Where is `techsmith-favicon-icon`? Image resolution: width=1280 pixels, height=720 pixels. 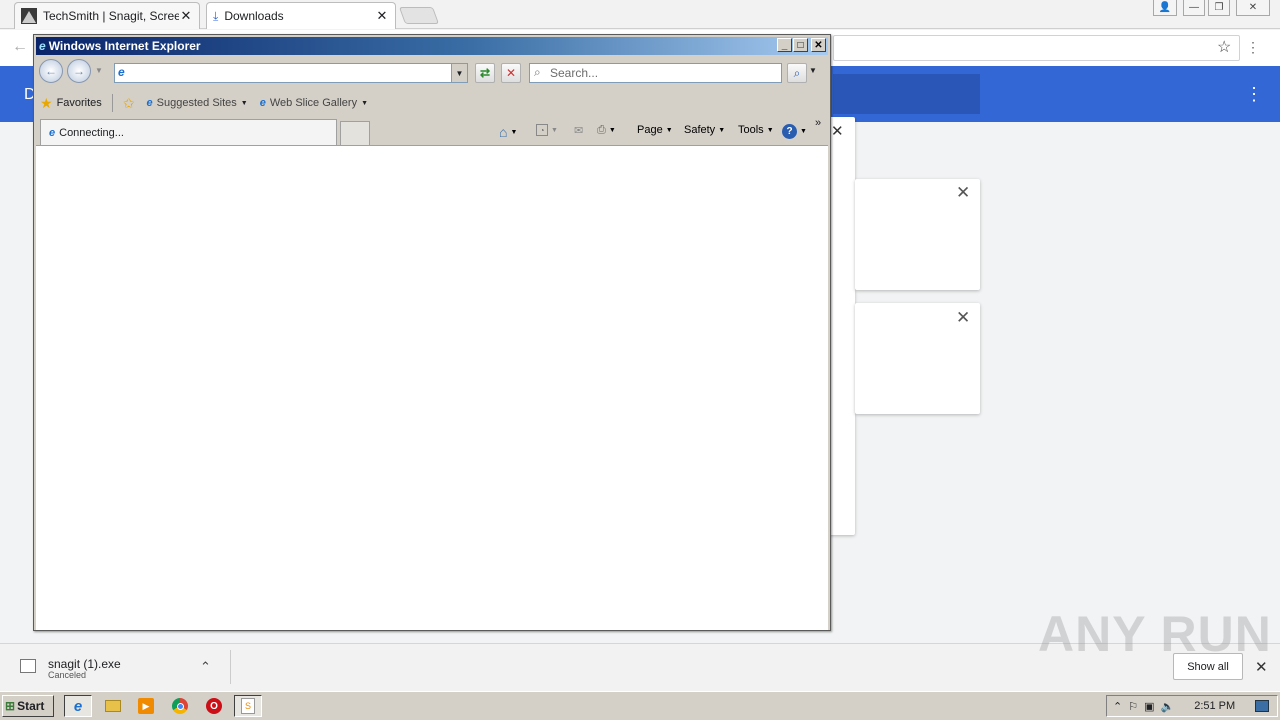
techsmith-favicon-icon is located at coordinates (29, 16).